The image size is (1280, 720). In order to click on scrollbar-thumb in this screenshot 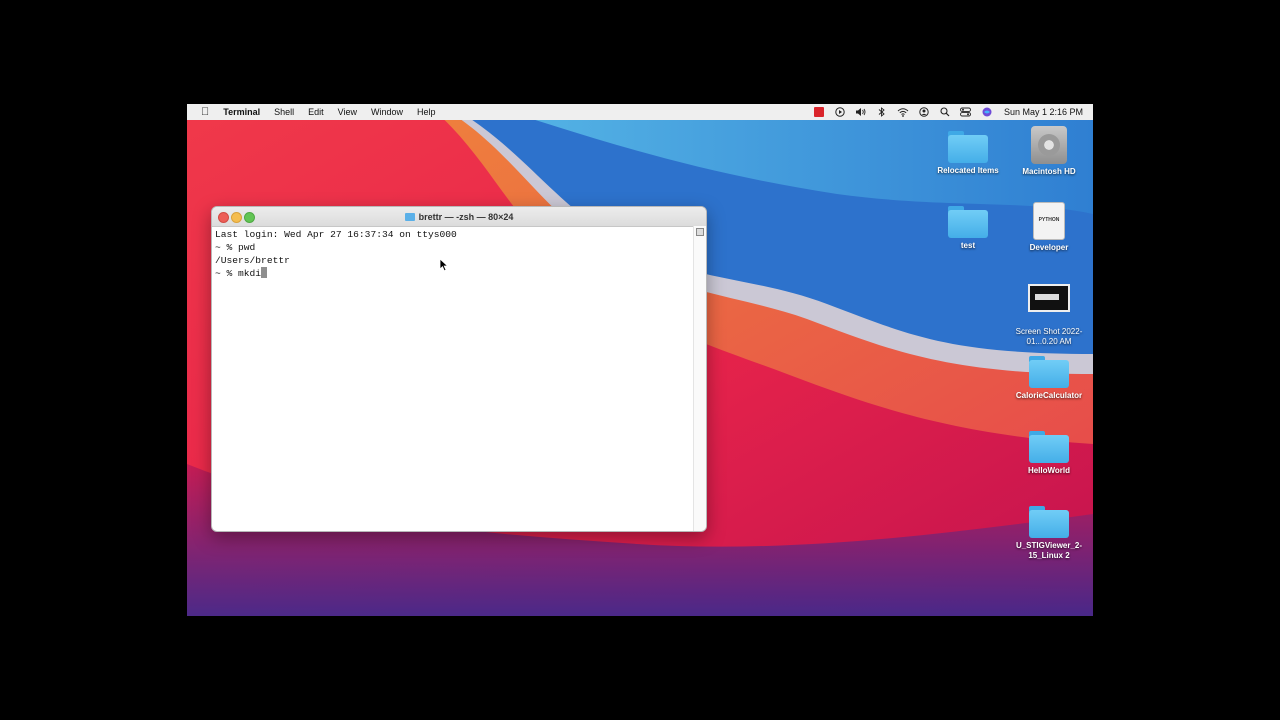, I will do `click(700, 232)`.